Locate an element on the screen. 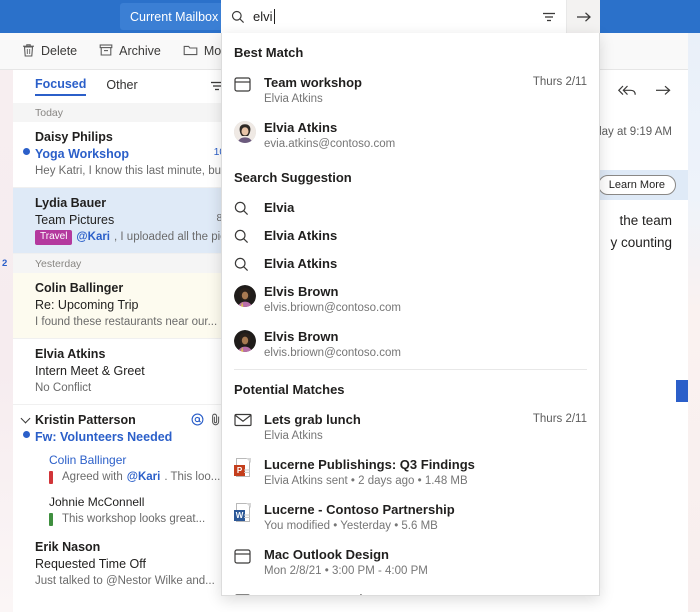 This screenshot has width=700, height=612. message-sender: Lydia Bauer is located at coordinates (71, 203).